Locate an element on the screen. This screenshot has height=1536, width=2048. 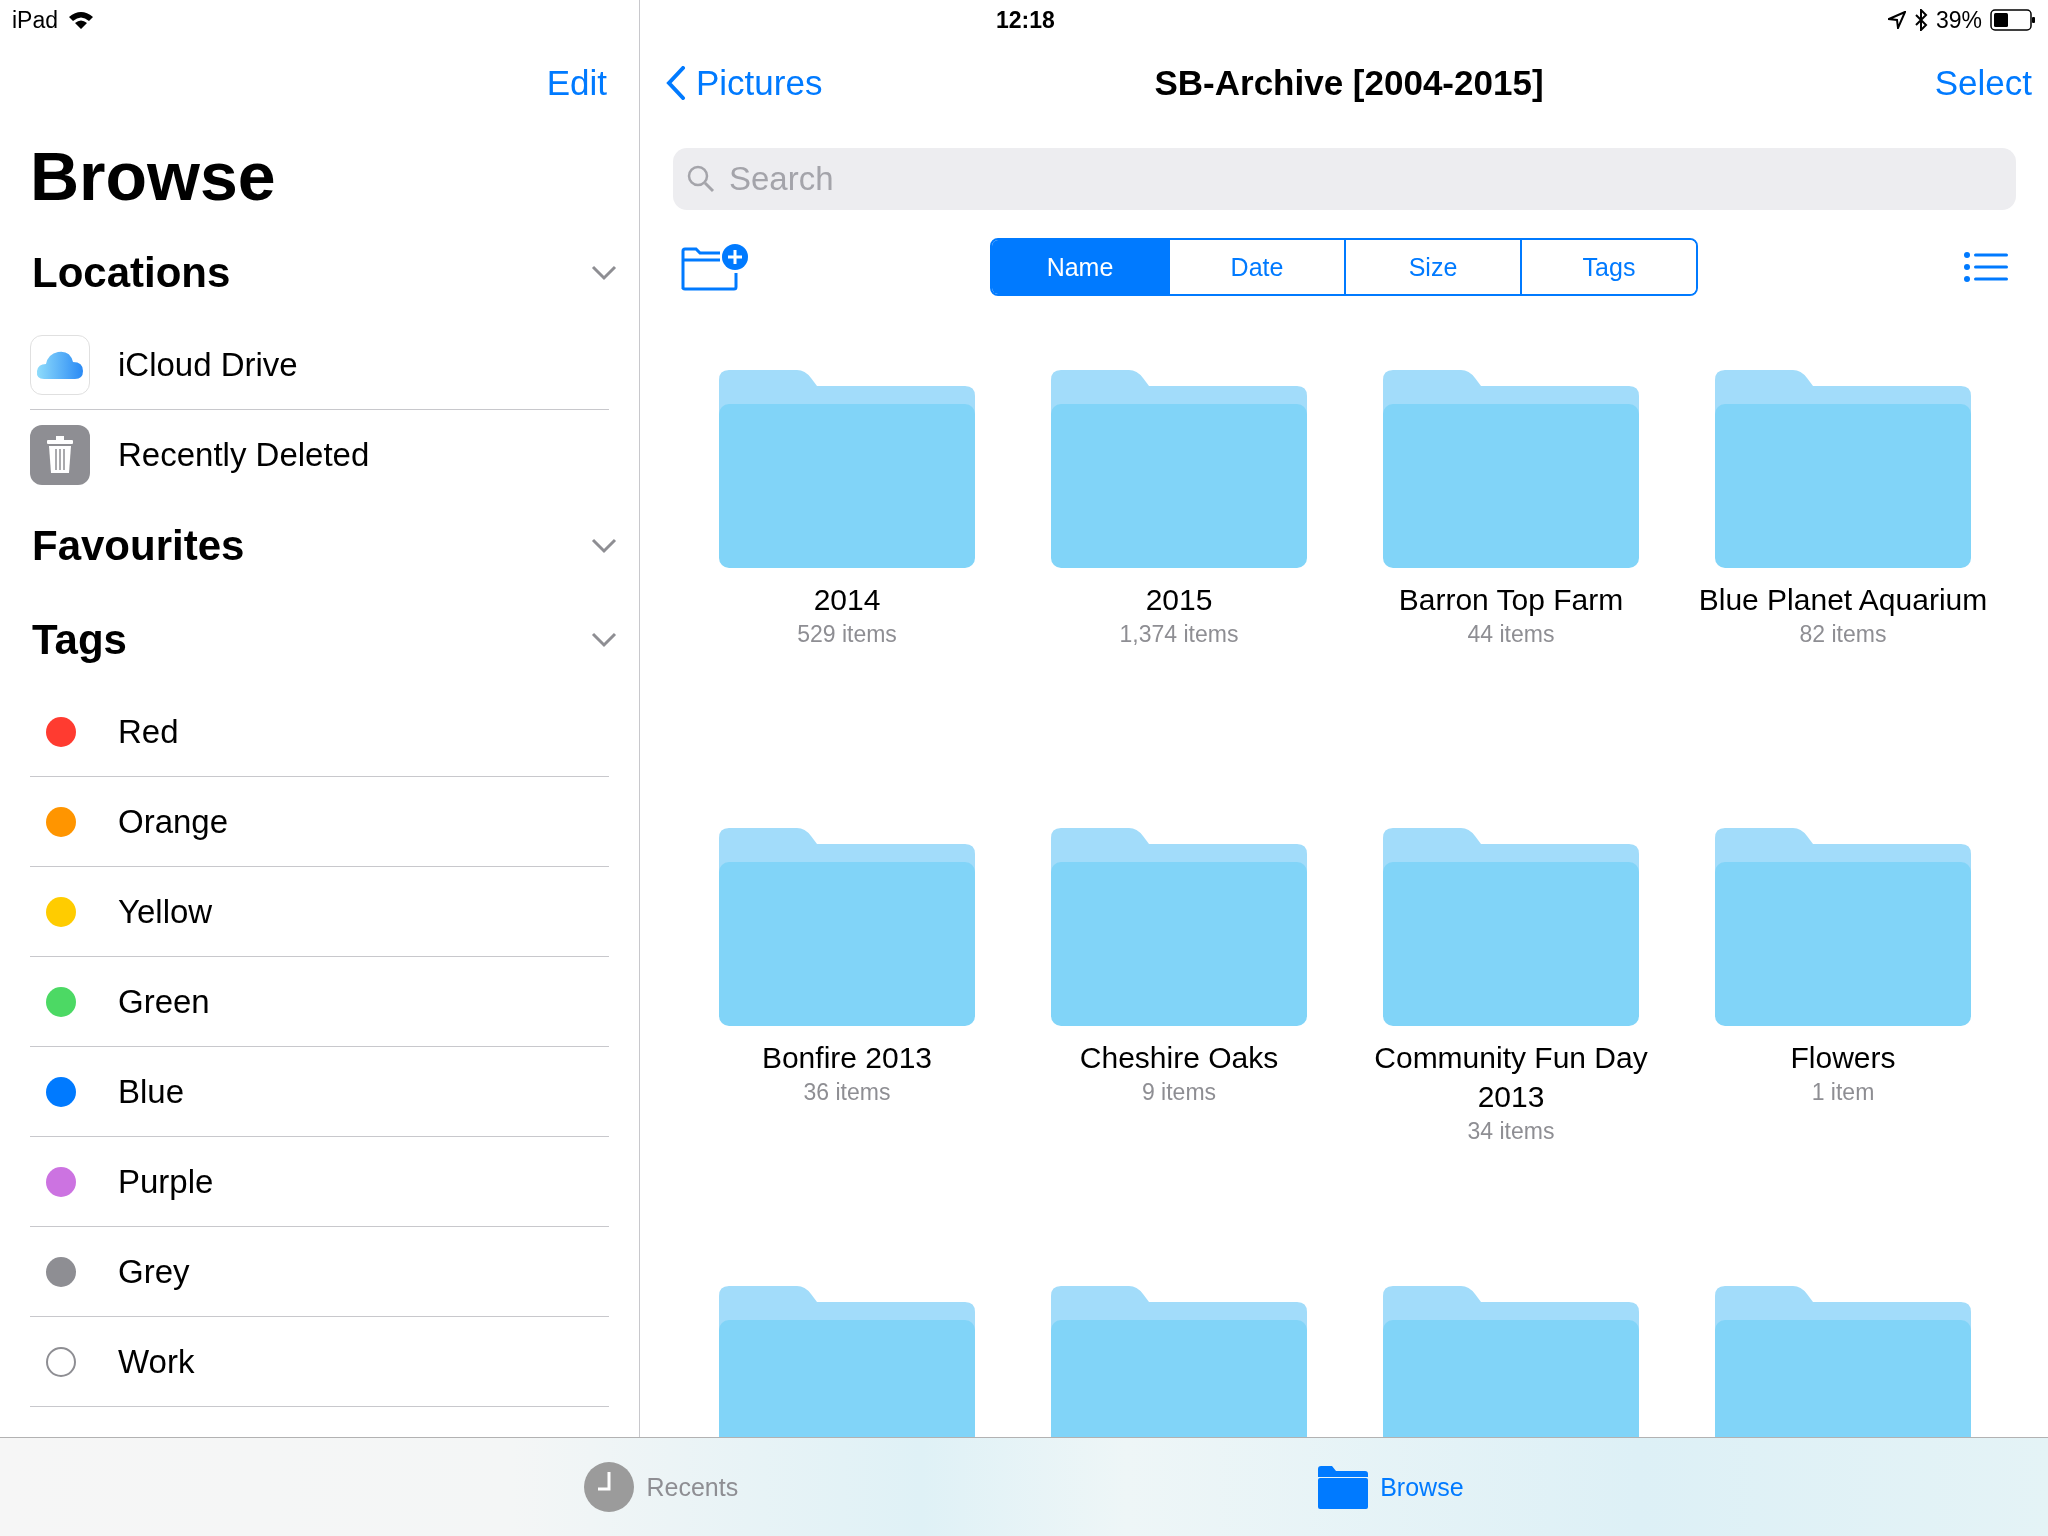
back-button: Pictures is located at coordinates (744, 83).